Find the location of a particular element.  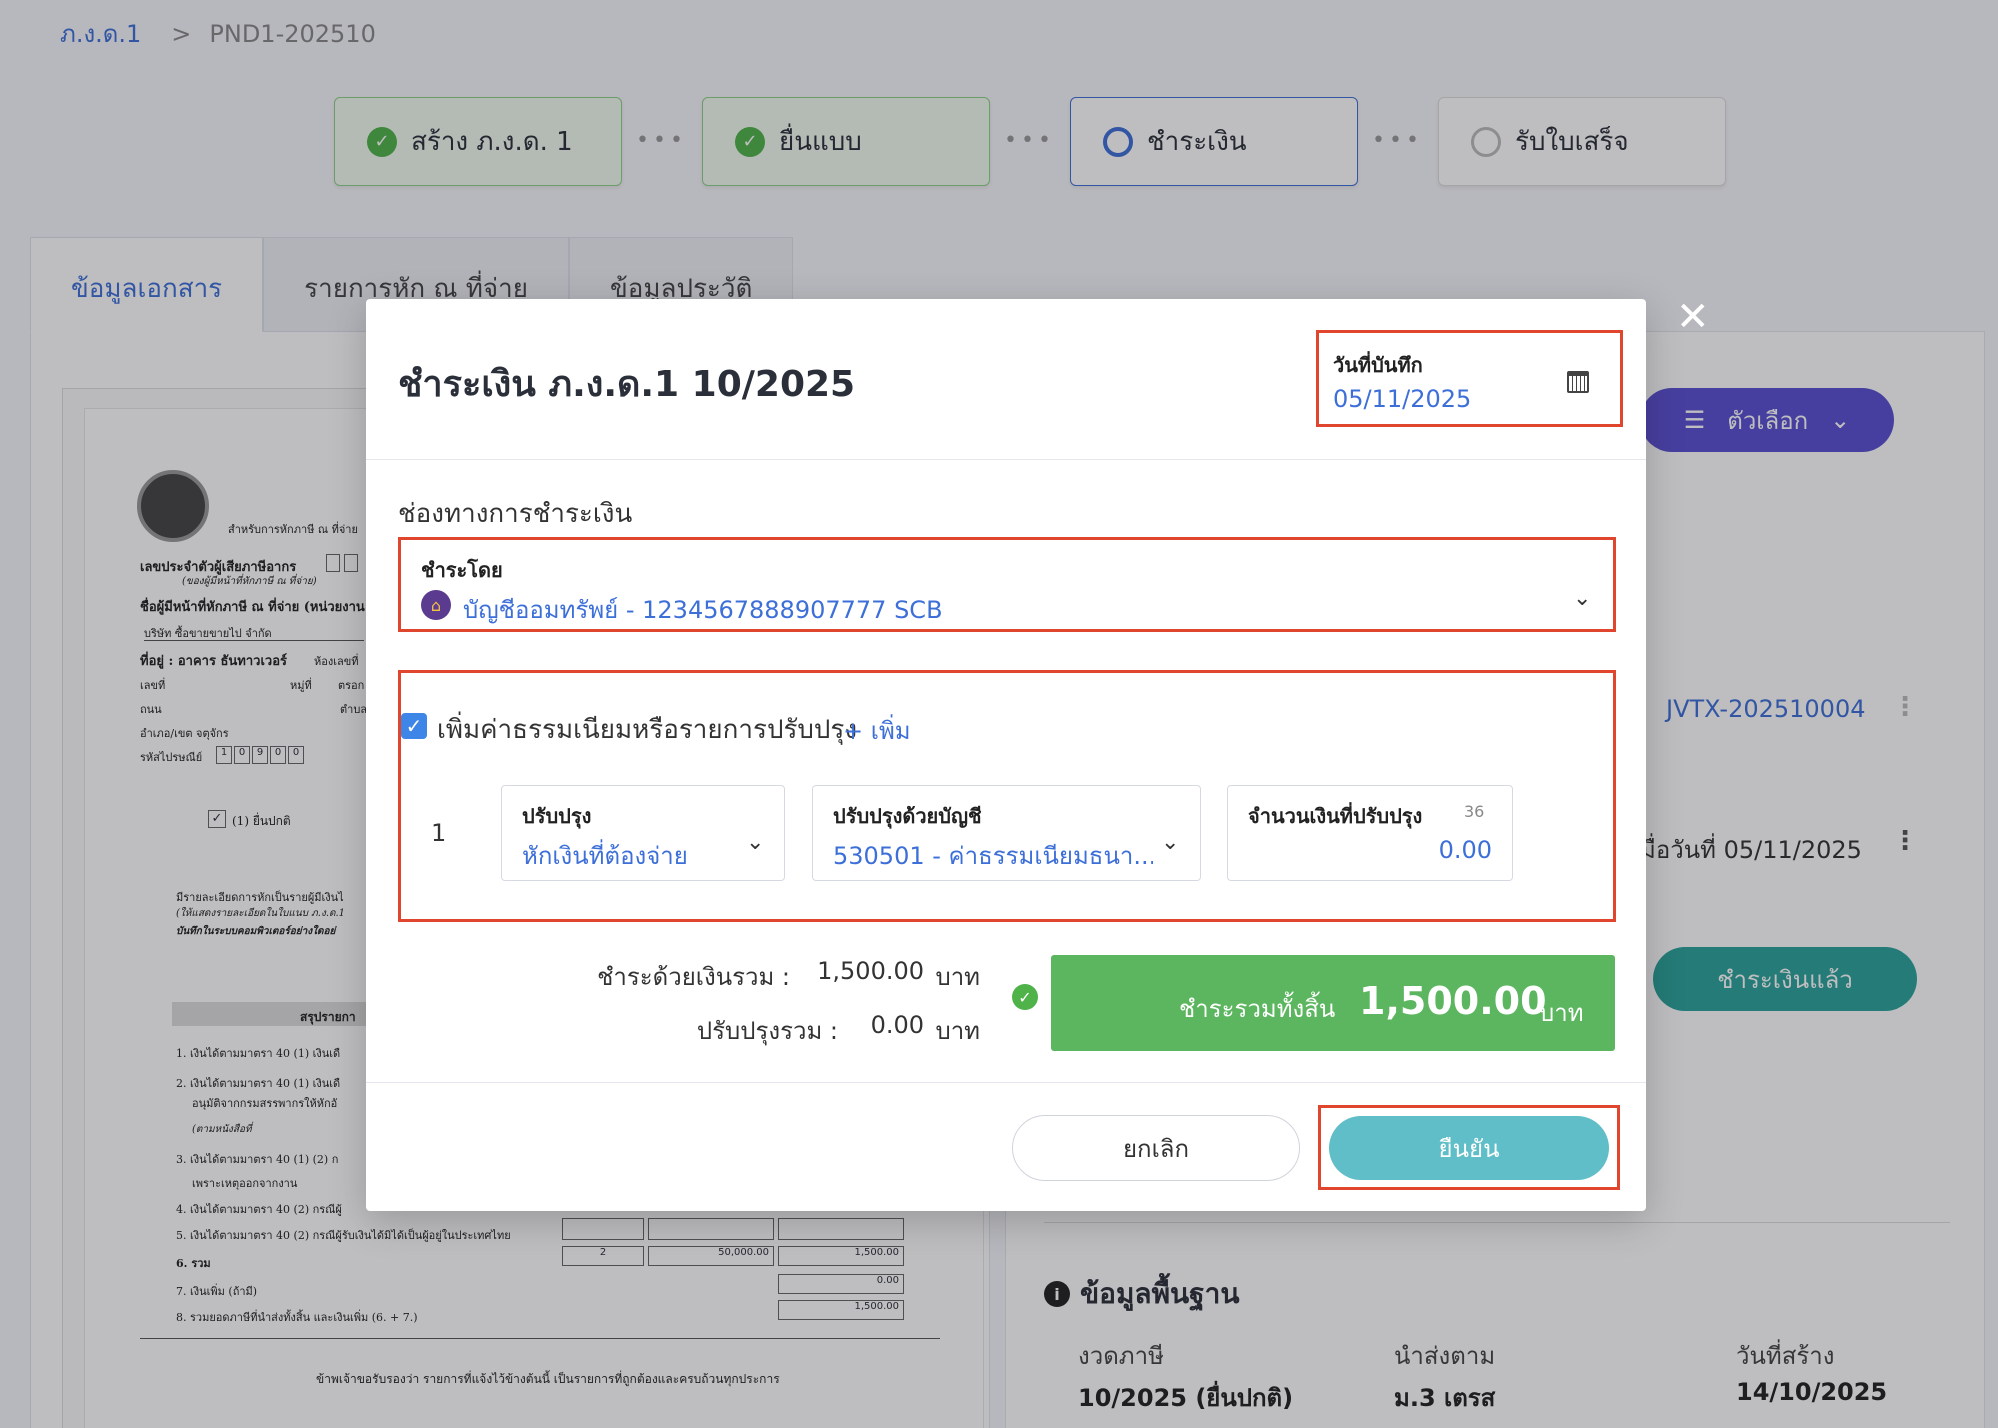

record-date-label: วันที่บันทึก is located at coordinates (1378, 365).